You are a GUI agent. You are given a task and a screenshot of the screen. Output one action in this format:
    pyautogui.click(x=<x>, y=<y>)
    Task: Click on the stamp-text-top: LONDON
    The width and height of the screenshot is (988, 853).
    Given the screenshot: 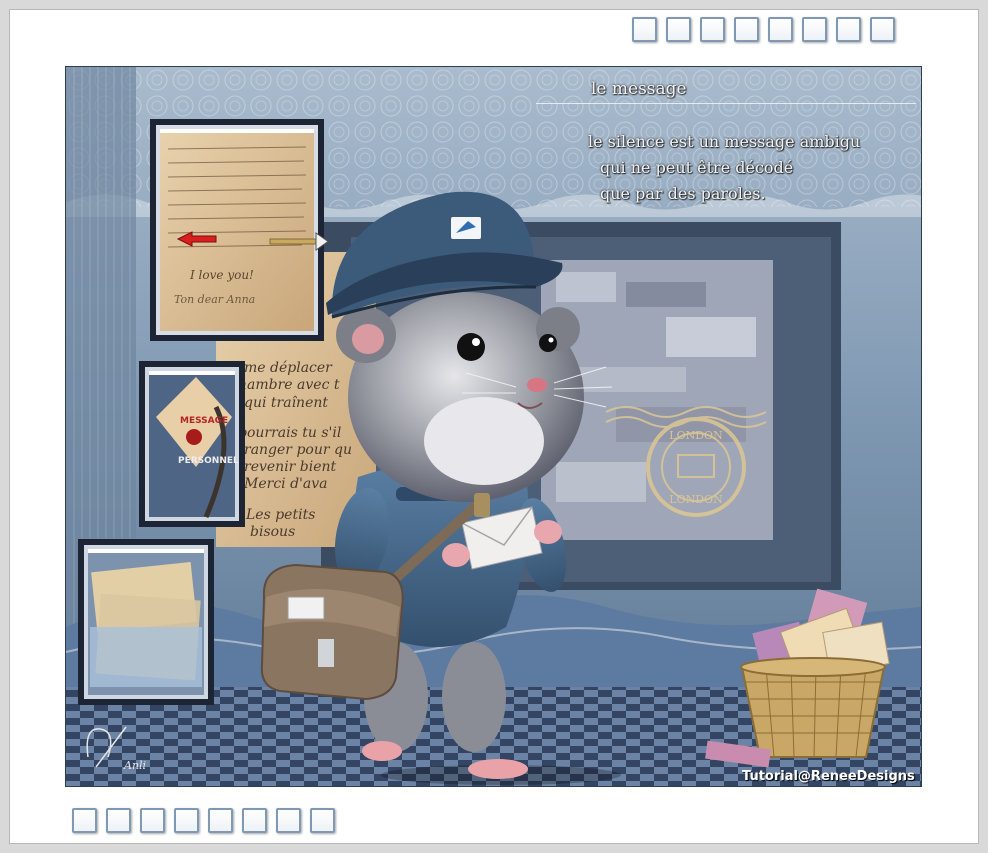 What is the action you would take?
    pyautogui.click(x=696, y=435)
    